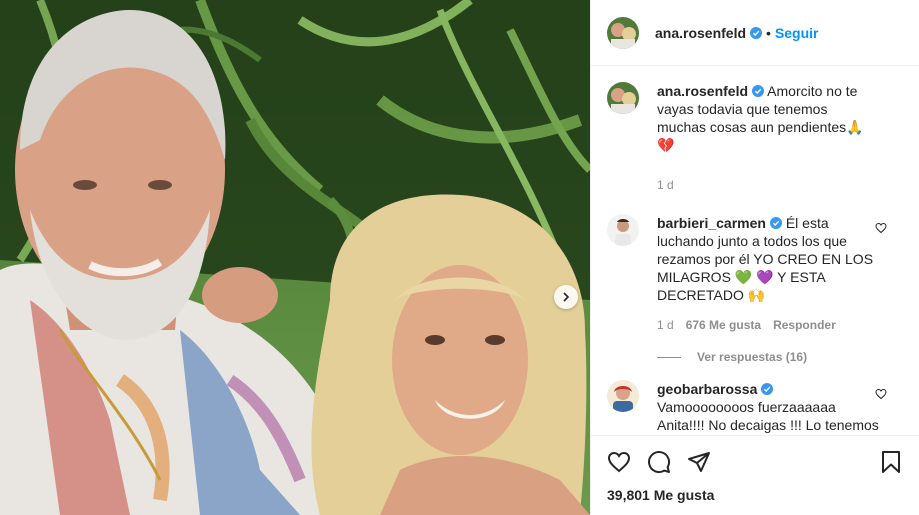 The width and height of the screenshot is (919, 515). What do you see at coordinates (755, 461) in the screenshot?
I see `action-bar` at bounding box center [755, 461].